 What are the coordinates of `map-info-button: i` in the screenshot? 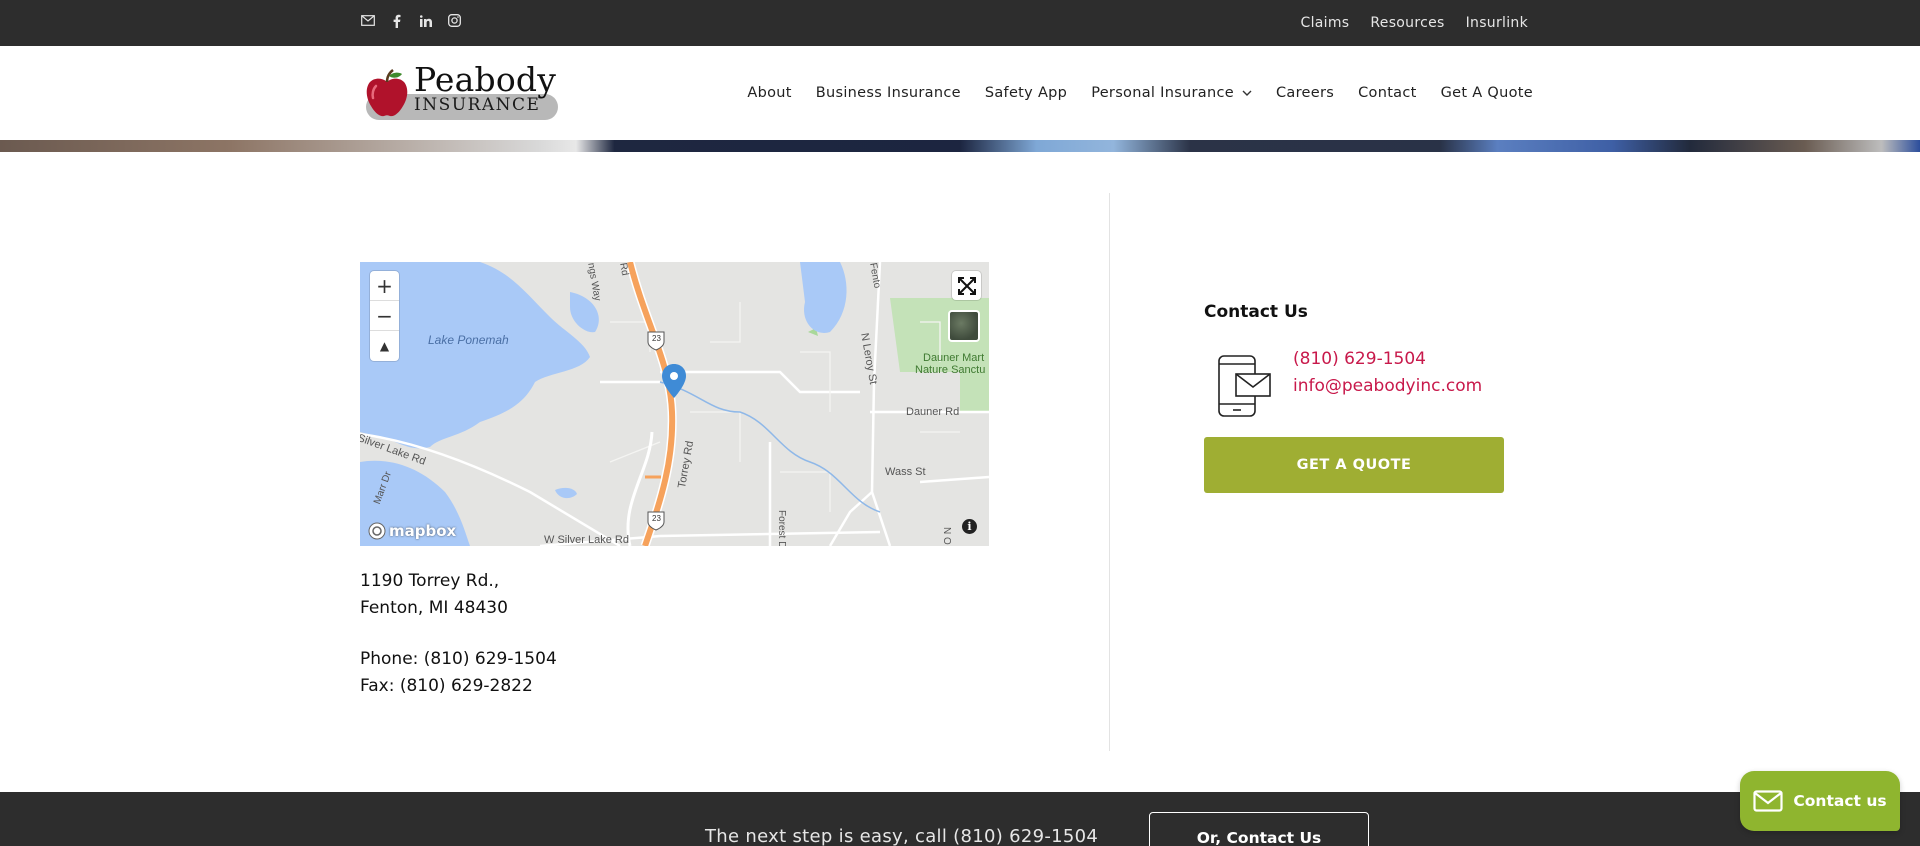 It's located at (969, 526).